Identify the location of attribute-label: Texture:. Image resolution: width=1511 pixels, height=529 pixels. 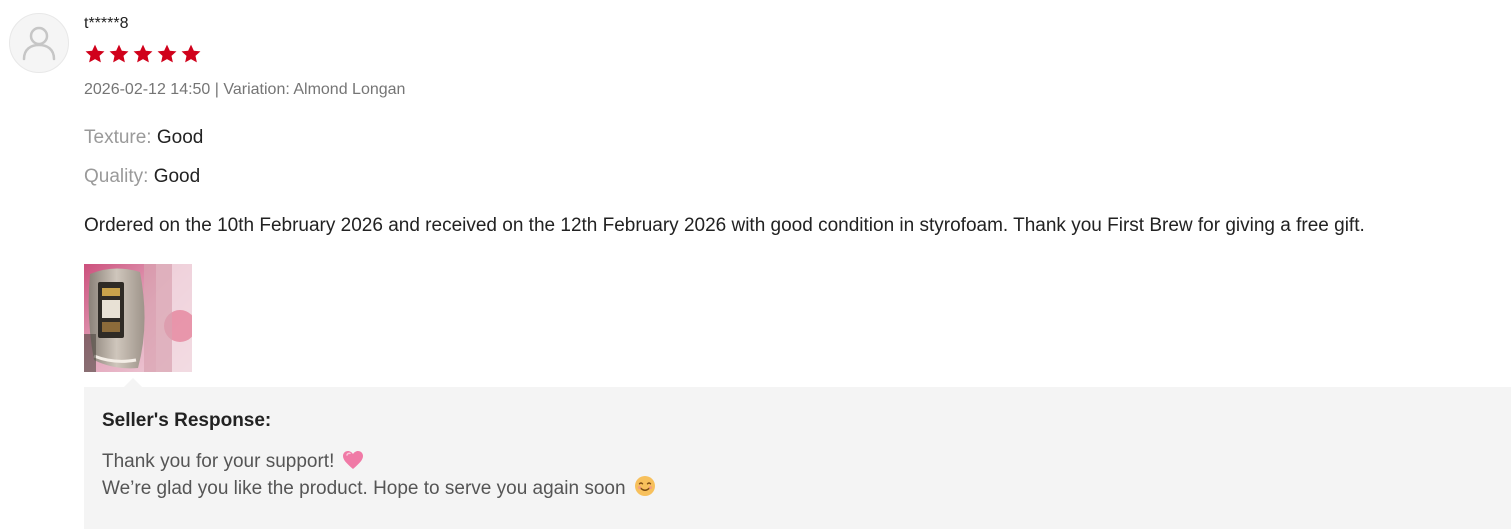
(118, 137).